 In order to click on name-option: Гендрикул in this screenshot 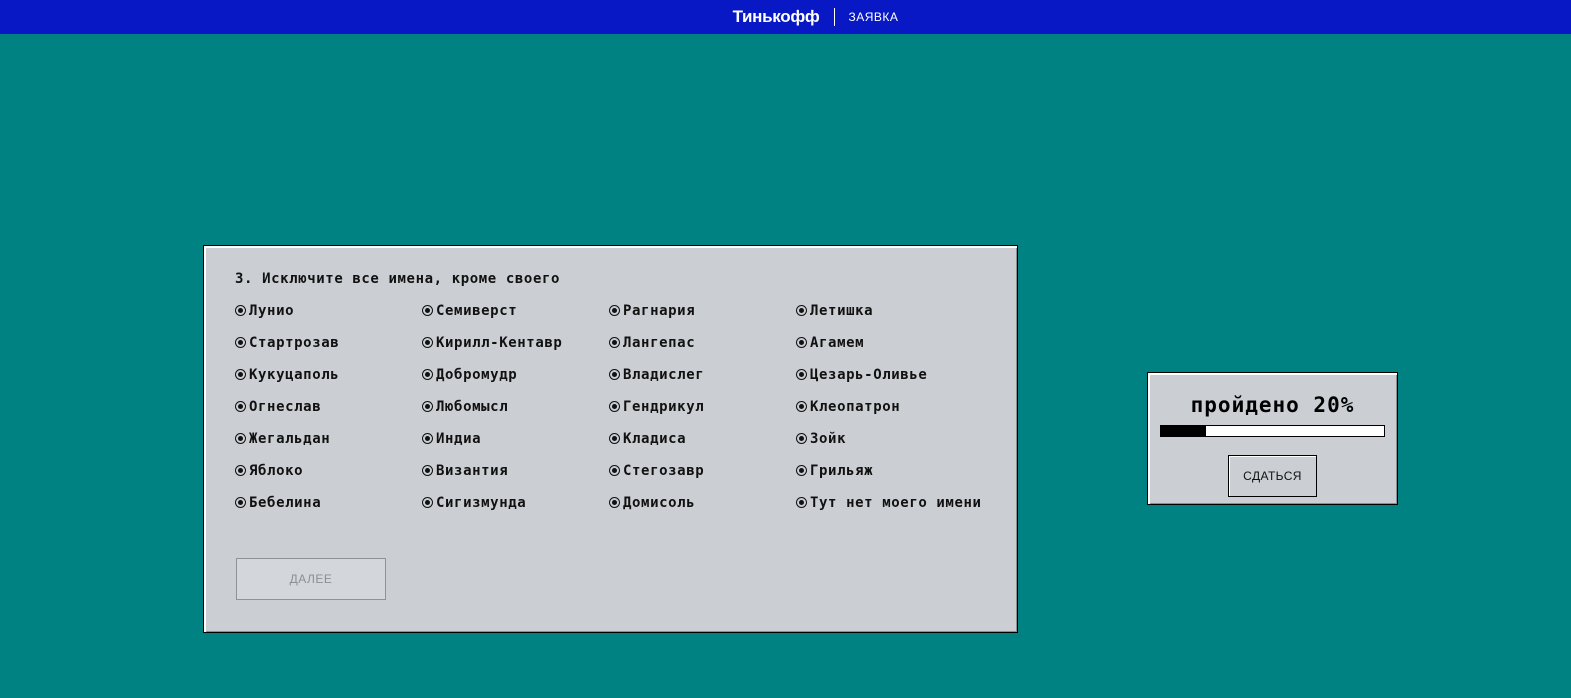, I will do `click(702, 407)`.